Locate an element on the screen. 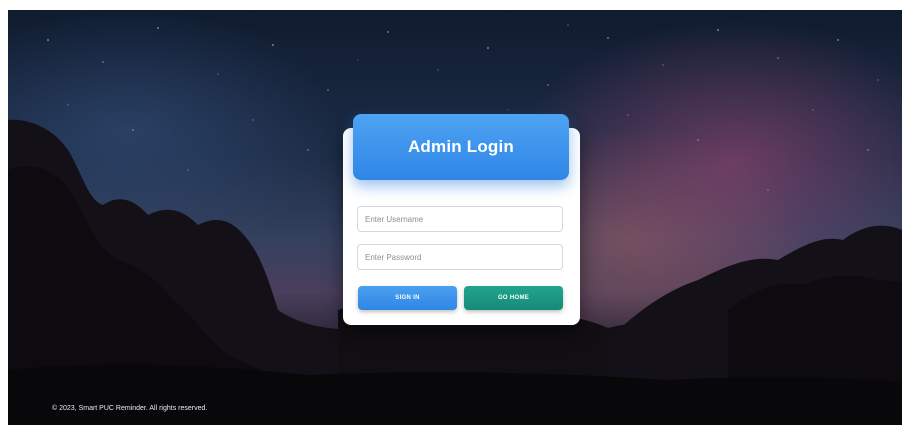 The width and height of the screenshot is (902, 425). password-input is located at coordinates (460, 257).